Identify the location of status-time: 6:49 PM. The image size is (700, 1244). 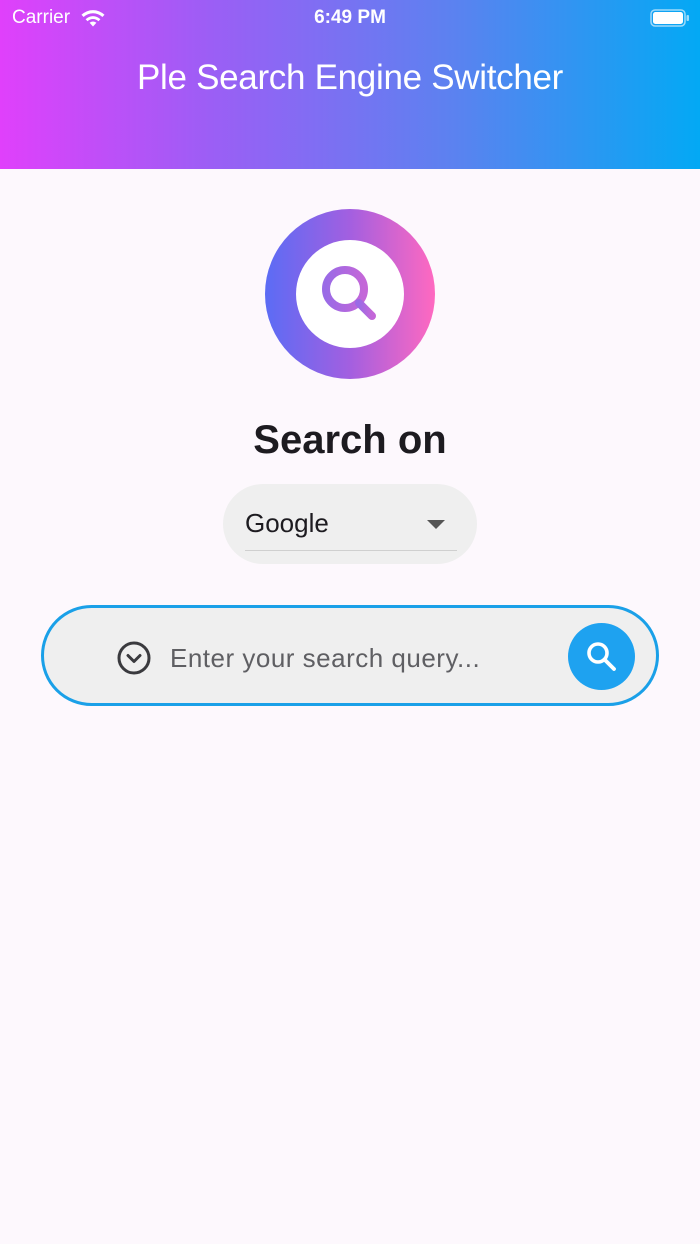
(350, 17).